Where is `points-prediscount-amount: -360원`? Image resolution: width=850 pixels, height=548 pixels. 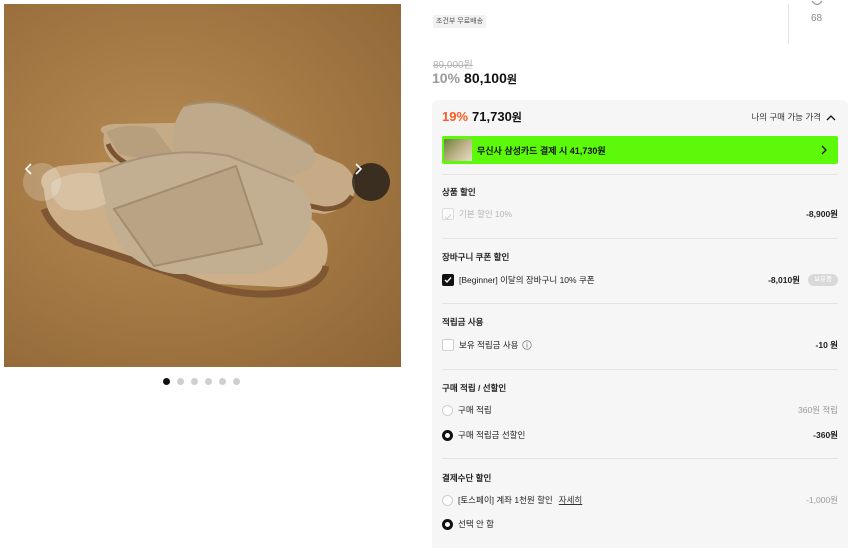
points-prediscount-amount: -360원 is located at coordinates (825, 435).